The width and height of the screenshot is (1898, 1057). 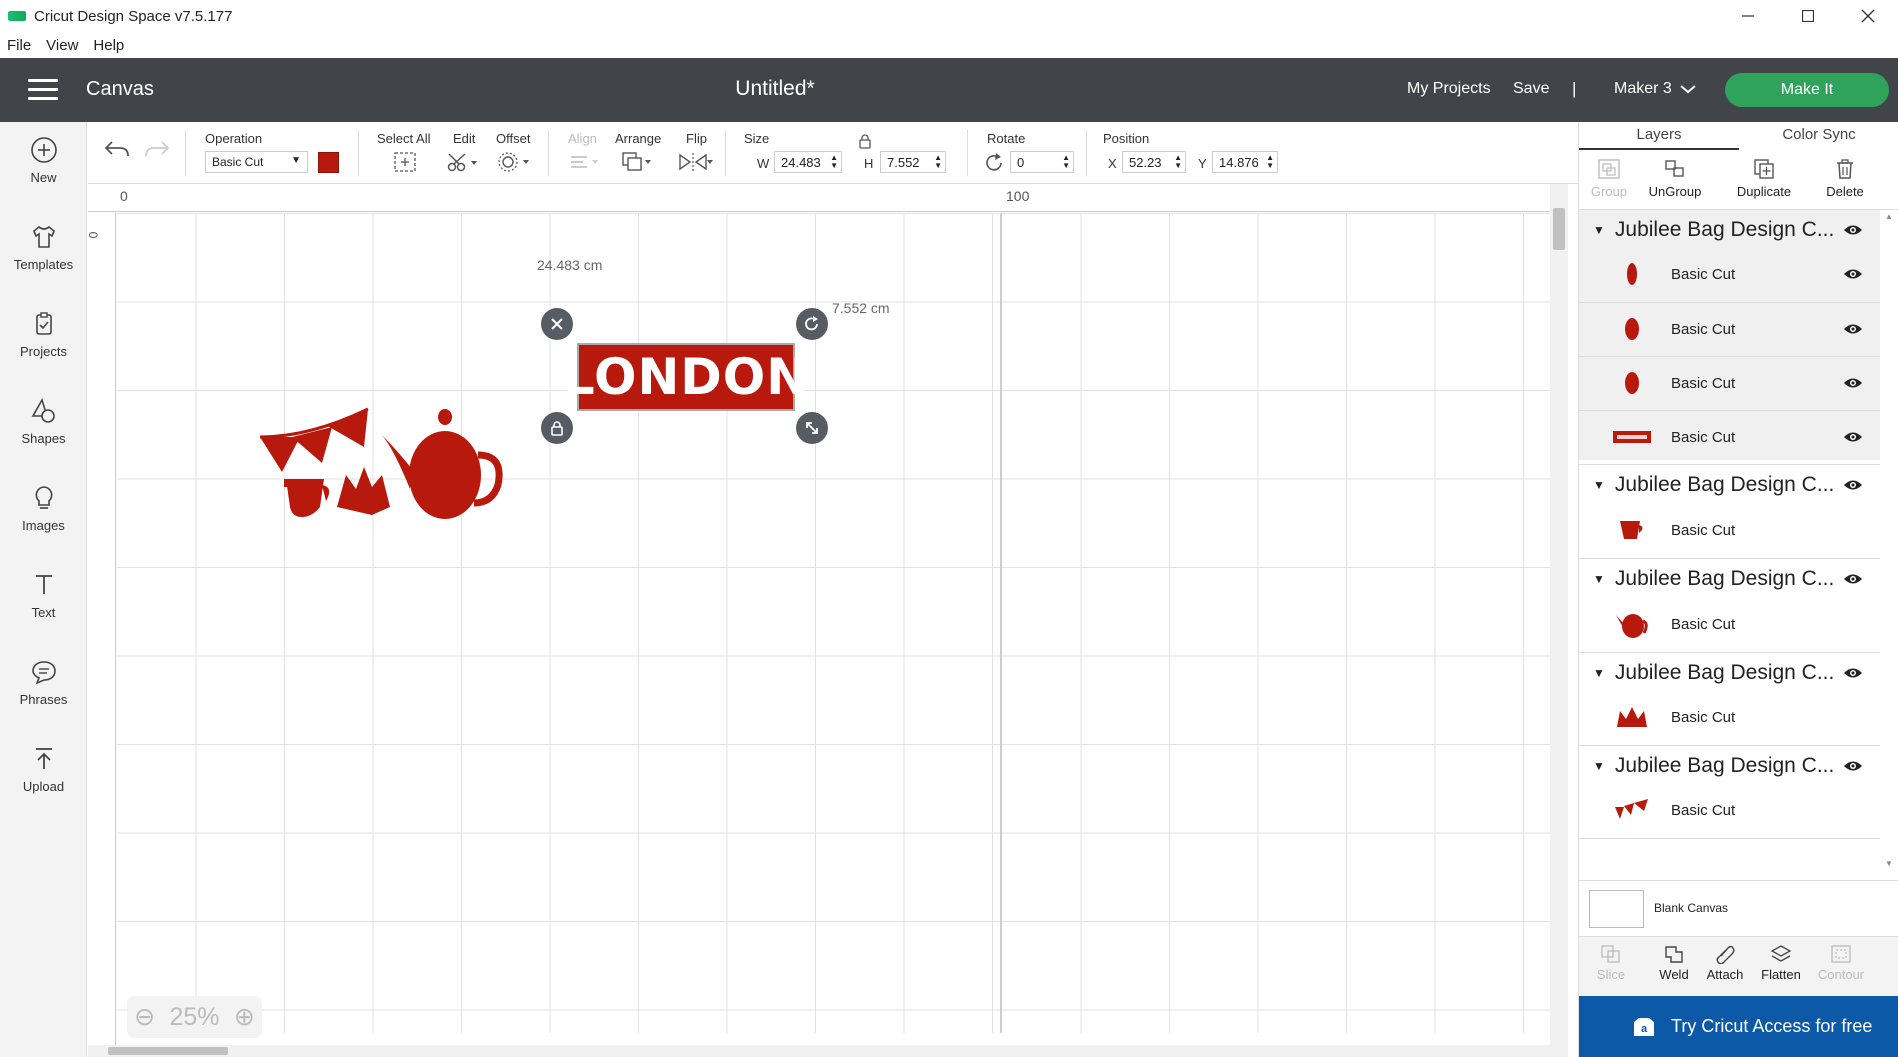 I want to click on contour-button: Contour, so click(x=1841, y=959).